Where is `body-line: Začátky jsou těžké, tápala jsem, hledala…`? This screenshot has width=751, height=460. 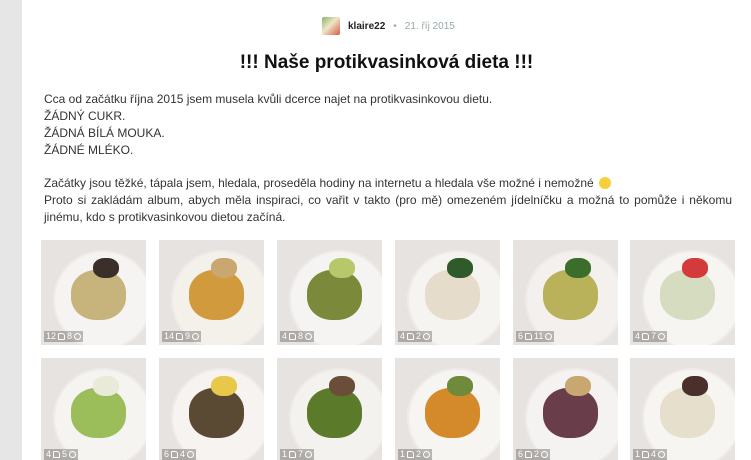
body-line: Začátky jsou těžké, tápala jsem, hledala… is located at coordinates (388, 183).